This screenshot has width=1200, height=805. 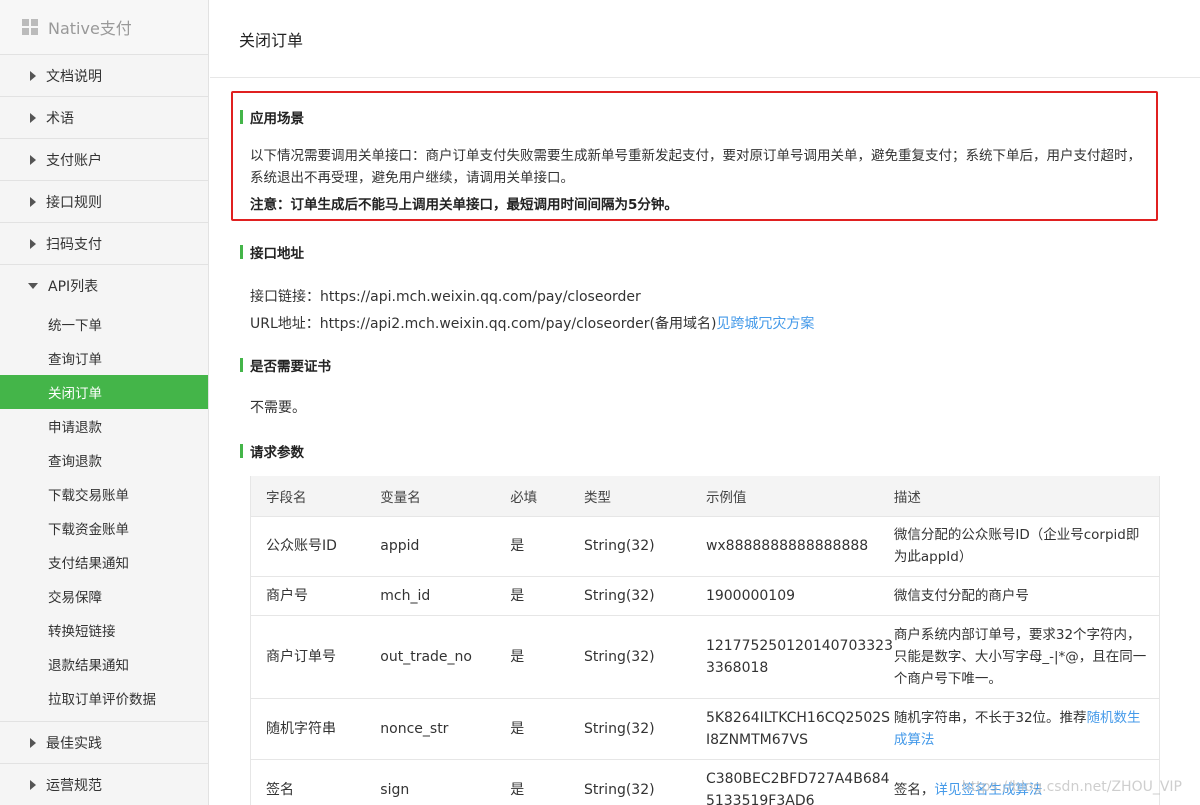 What do you see at coordinates (88, 666) in the screenshot?
I see `sidebar-subitem-label: 退款结果通知` at bounding box center [88, 666].